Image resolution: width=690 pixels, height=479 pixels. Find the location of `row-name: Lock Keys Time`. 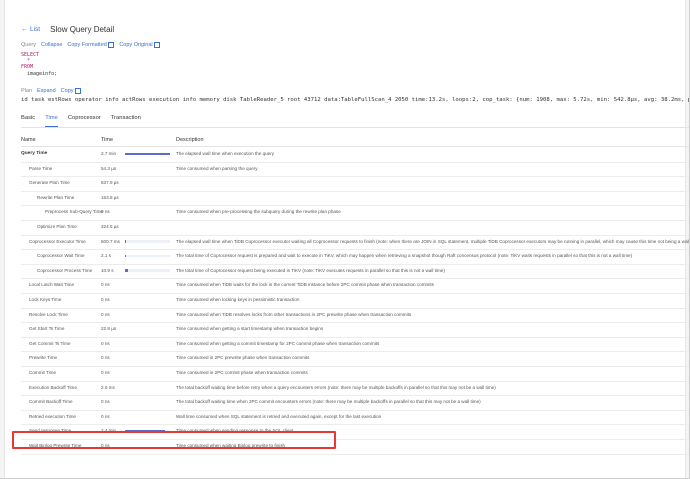

row-name: Lock Keys Time is located at coordinates (45, 299).